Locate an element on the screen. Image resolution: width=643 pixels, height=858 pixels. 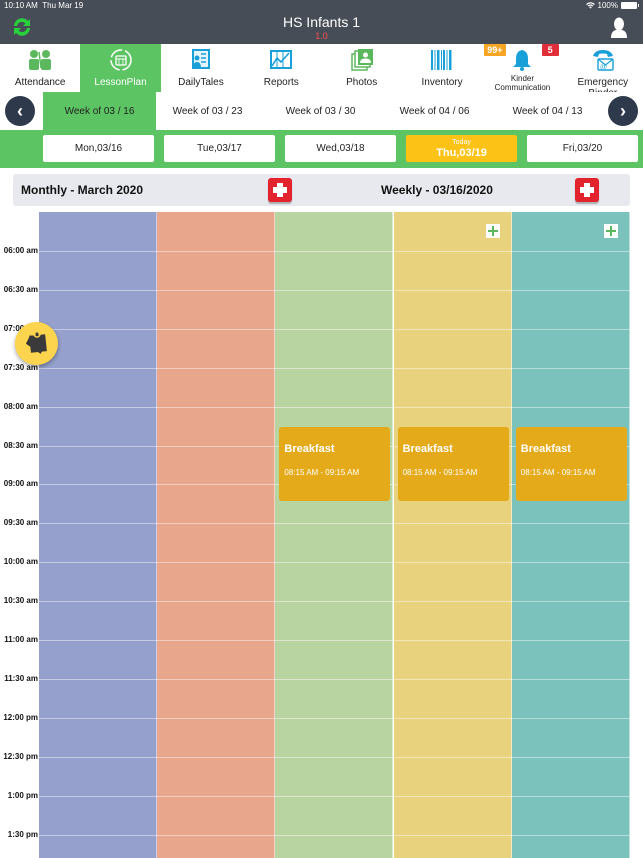
lesson-plan-icon is located at coordinates (120, 60).